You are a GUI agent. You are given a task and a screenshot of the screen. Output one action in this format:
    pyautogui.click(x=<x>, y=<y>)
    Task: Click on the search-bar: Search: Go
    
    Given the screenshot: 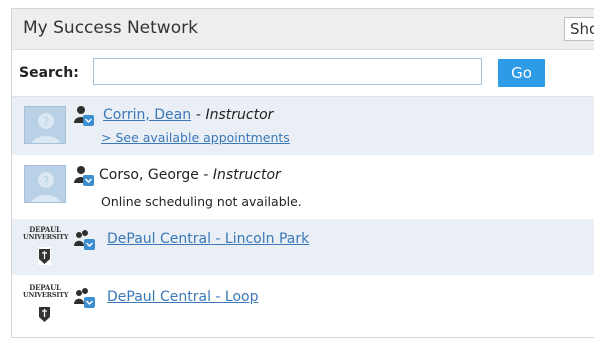 What is the action you would take?
    pyautogui.click(x=303, y=73)
    